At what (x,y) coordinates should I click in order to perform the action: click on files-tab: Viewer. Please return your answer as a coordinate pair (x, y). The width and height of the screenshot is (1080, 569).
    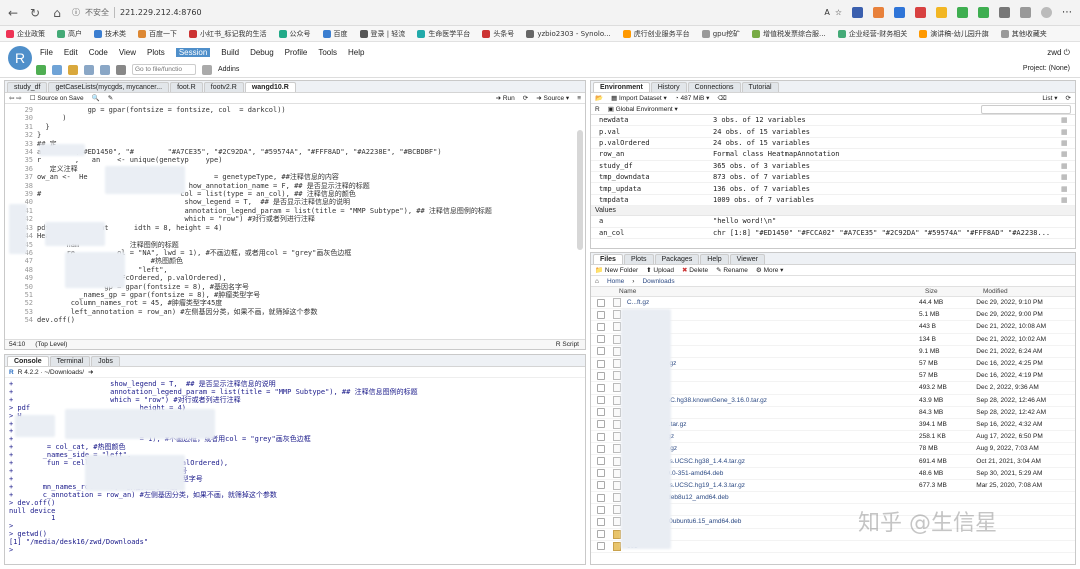
    Looking at the image, I should click on (747, 259).